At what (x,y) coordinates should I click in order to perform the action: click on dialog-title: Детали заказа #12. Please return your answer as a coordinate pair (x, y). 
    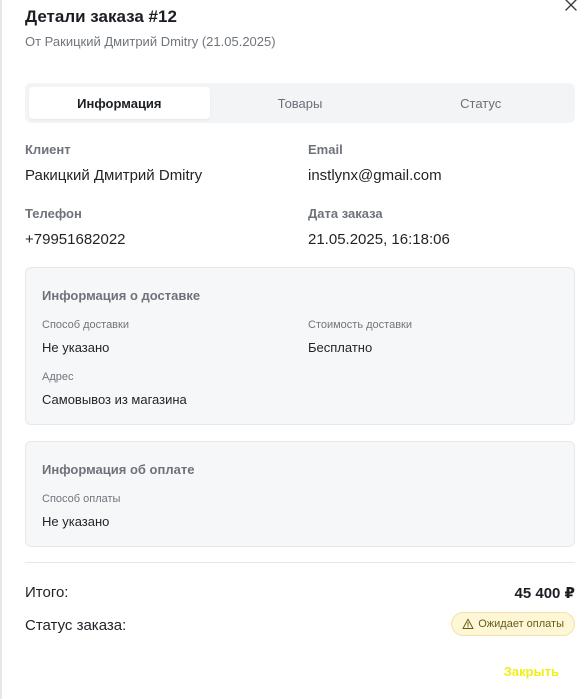
    Looking at the image, I should click on (101, 16).